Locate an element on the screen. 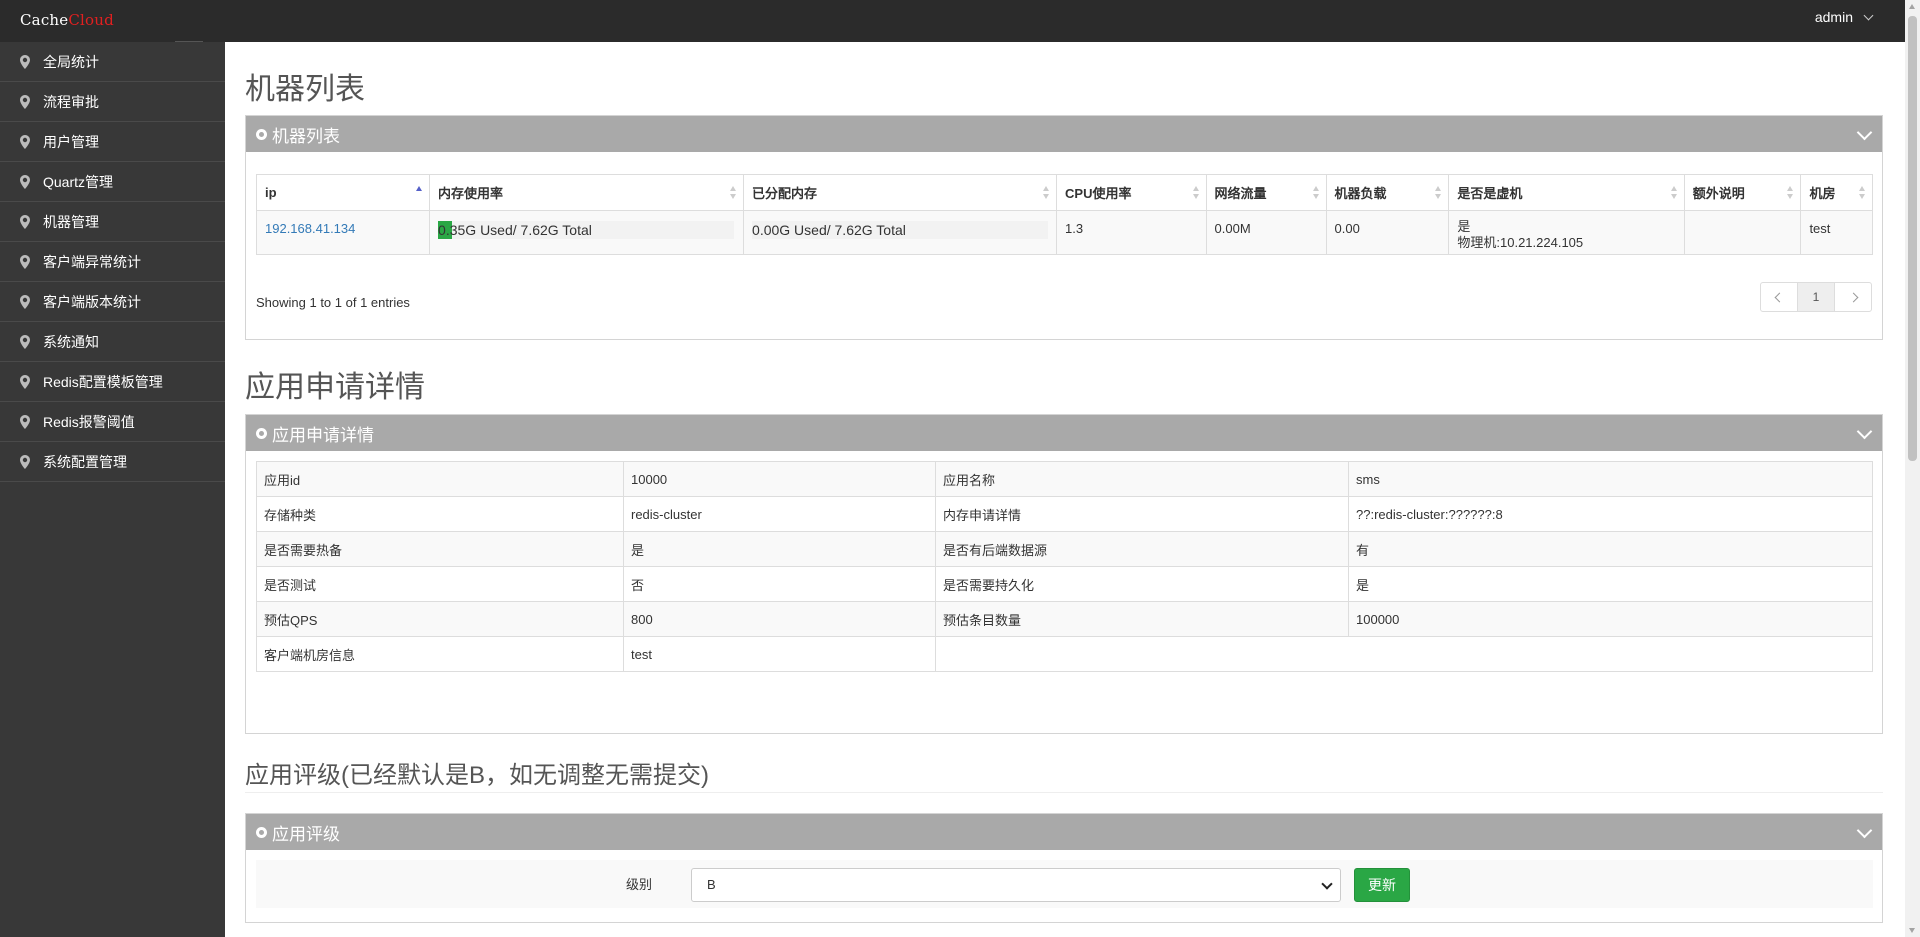 The image size is (1920, 937). sidebar-item-quartz: Quartz管理 is located at coordinates (112, 182).